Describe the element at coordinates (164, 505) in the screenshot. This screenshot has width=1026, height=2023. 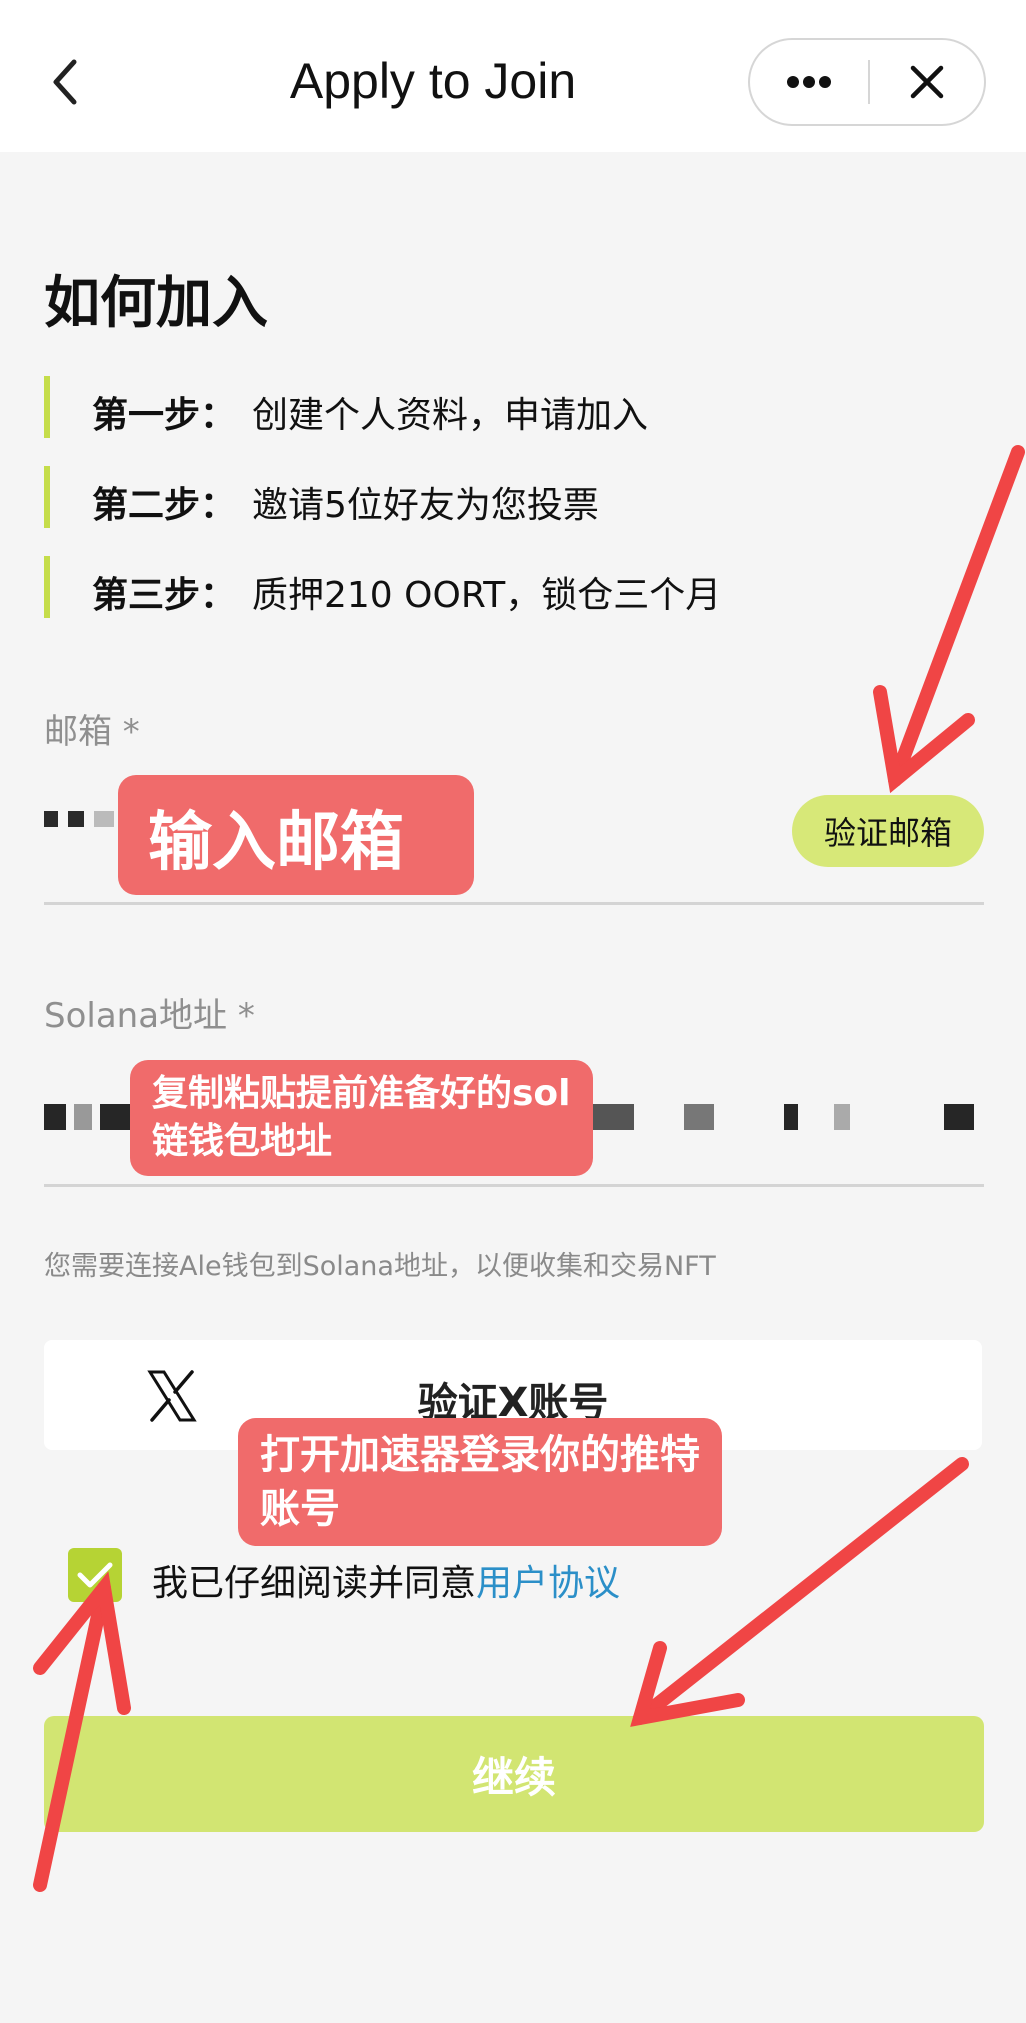
I see `step-label: 第二步：` at that location.